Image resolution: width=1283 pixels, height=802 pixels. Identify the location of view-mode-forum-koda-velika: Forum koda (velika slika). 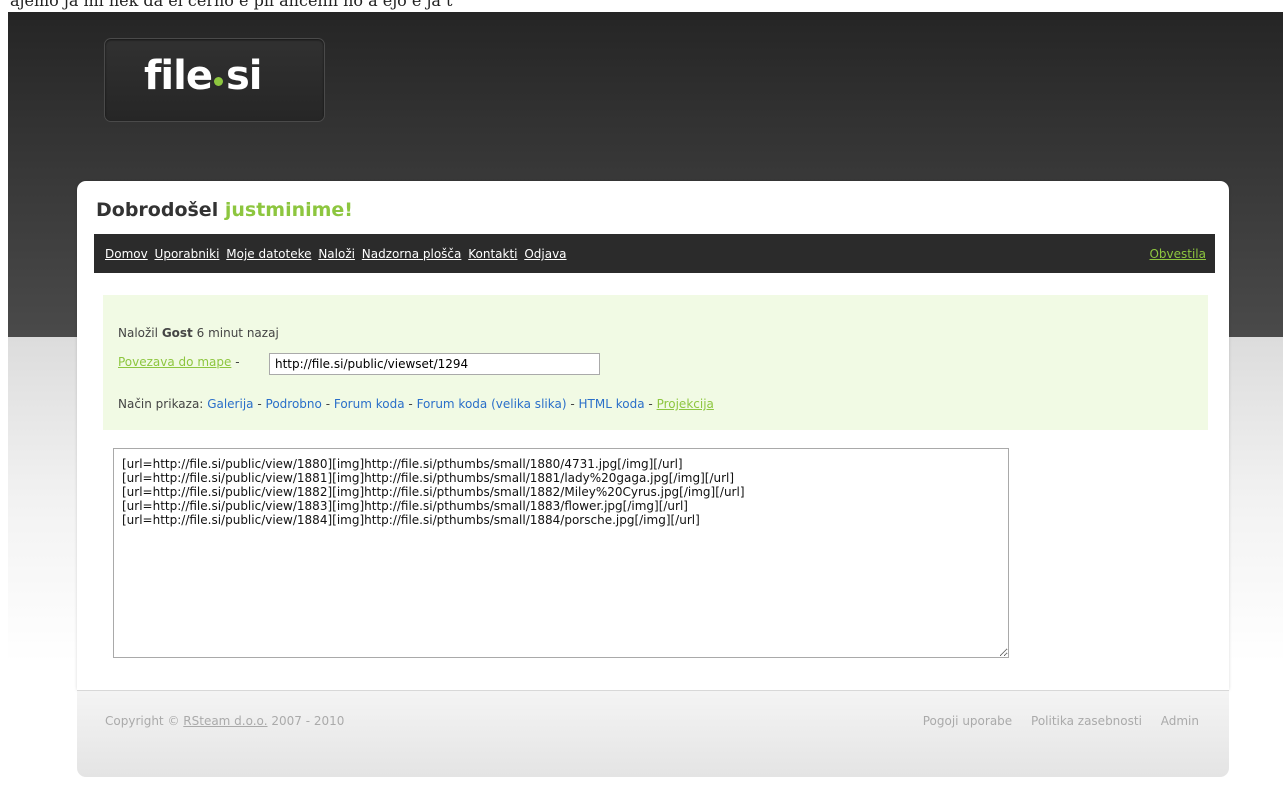
(492, 404).